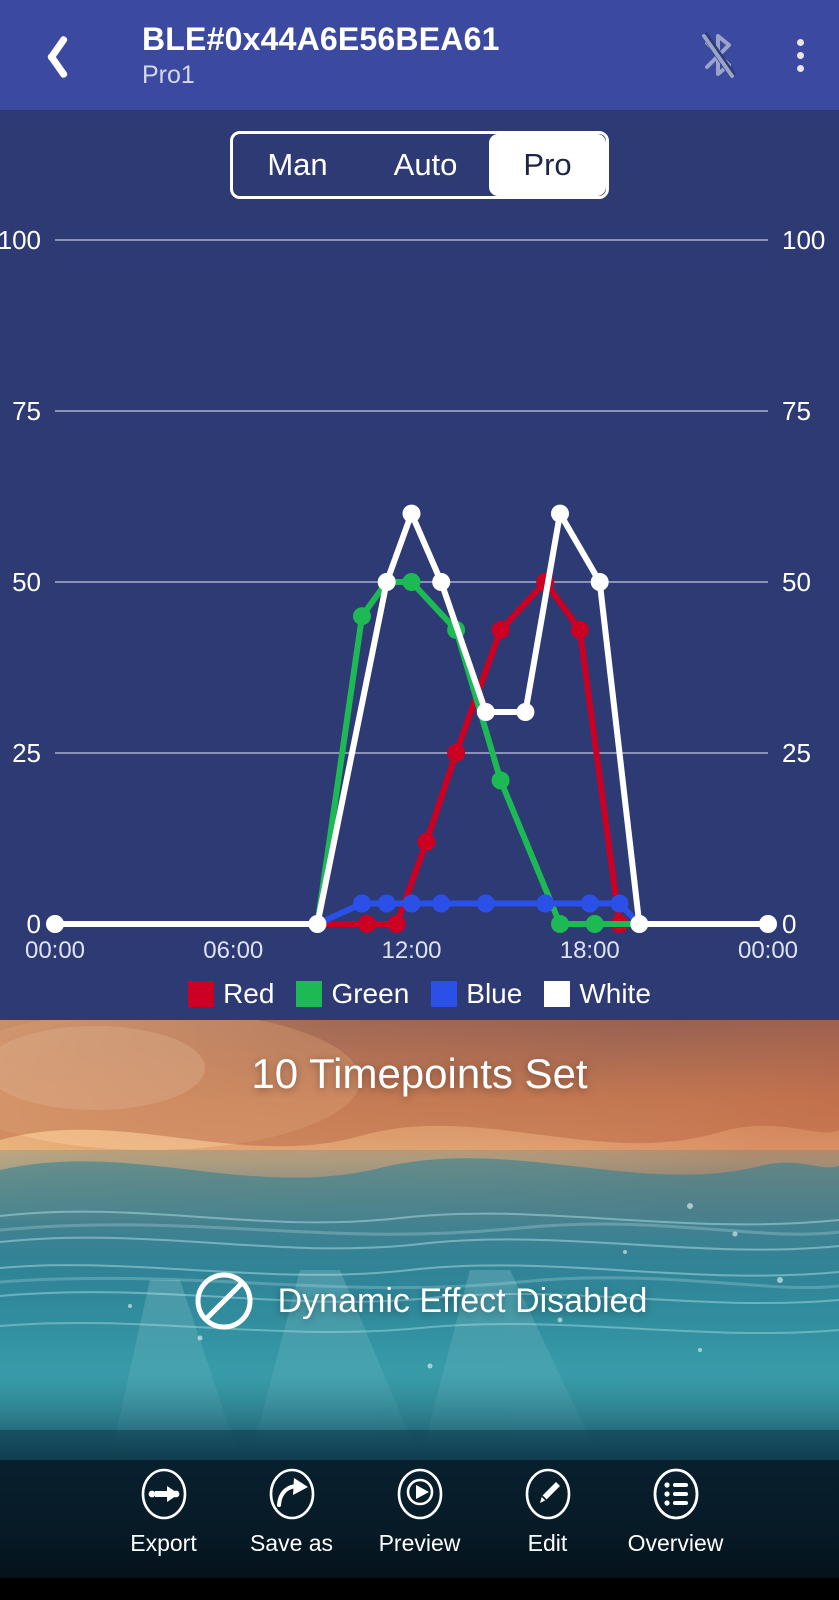  What do you see at coordinates (425, 165) in the screenshot?
I see `tab-auto: Auto` at bounding box center [425, 165].